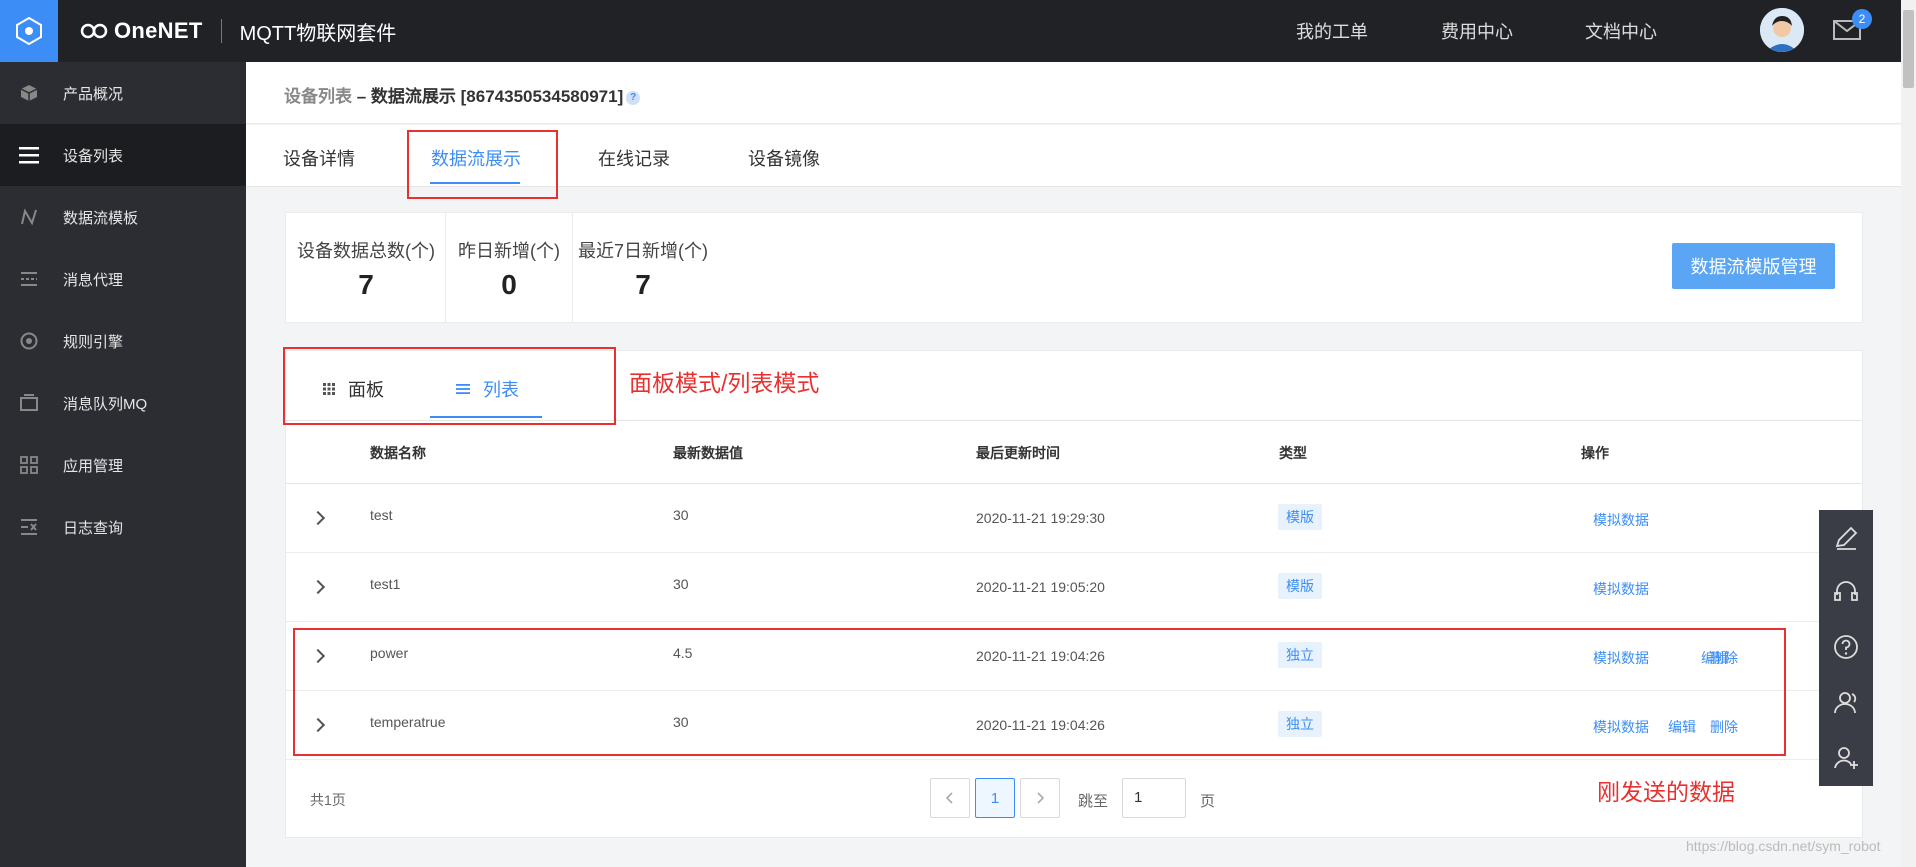 This screenshot has height=867, width=1916. What do you see at coordinates (1908, 433) in the screenshot?
I see `vertical-scrollbar` at bounding box center [1908, 433].